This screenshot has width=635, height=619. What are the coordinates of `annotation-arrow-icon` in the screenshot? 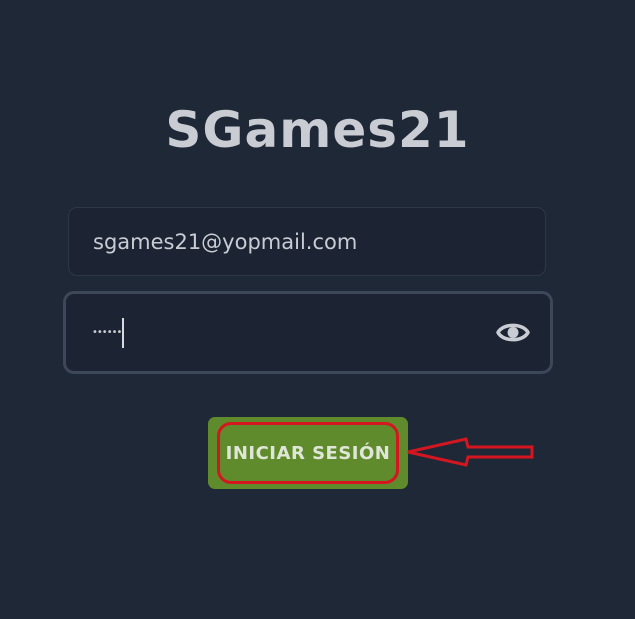 It's located at (470, 452).